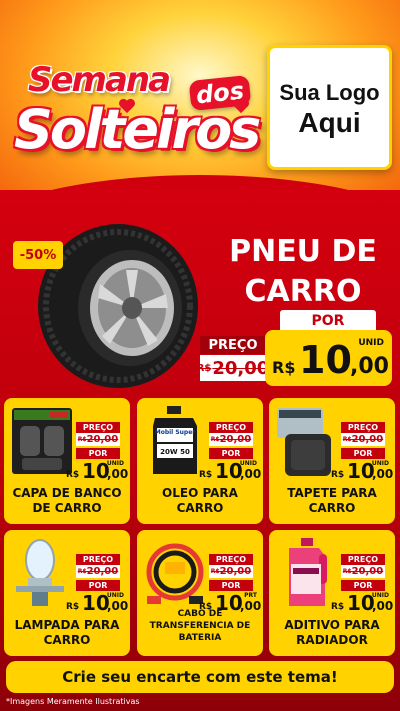 This screenshot has height=711, width=400. I want to click on product-name: ADITIVO PARA RADIADOR, so click(332, 632).